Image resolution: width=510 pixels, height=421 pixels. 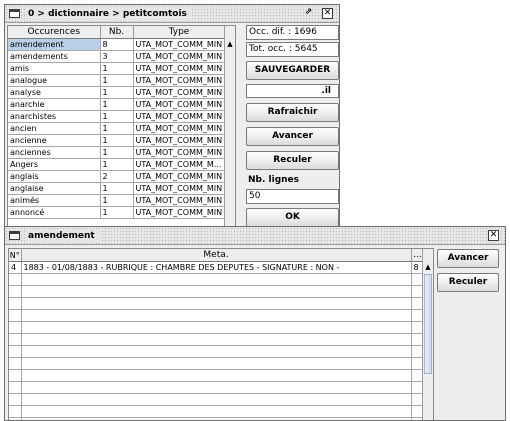 I want to click on occurrence-word: animés, so click(x=54, y=200).